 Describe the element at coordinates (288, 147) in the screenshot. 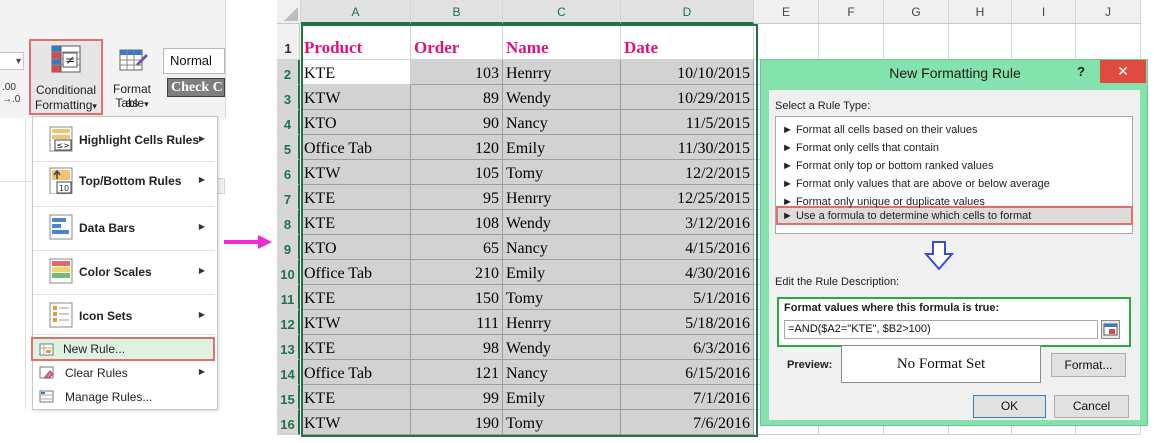

I see `row-header: 5` at that location.